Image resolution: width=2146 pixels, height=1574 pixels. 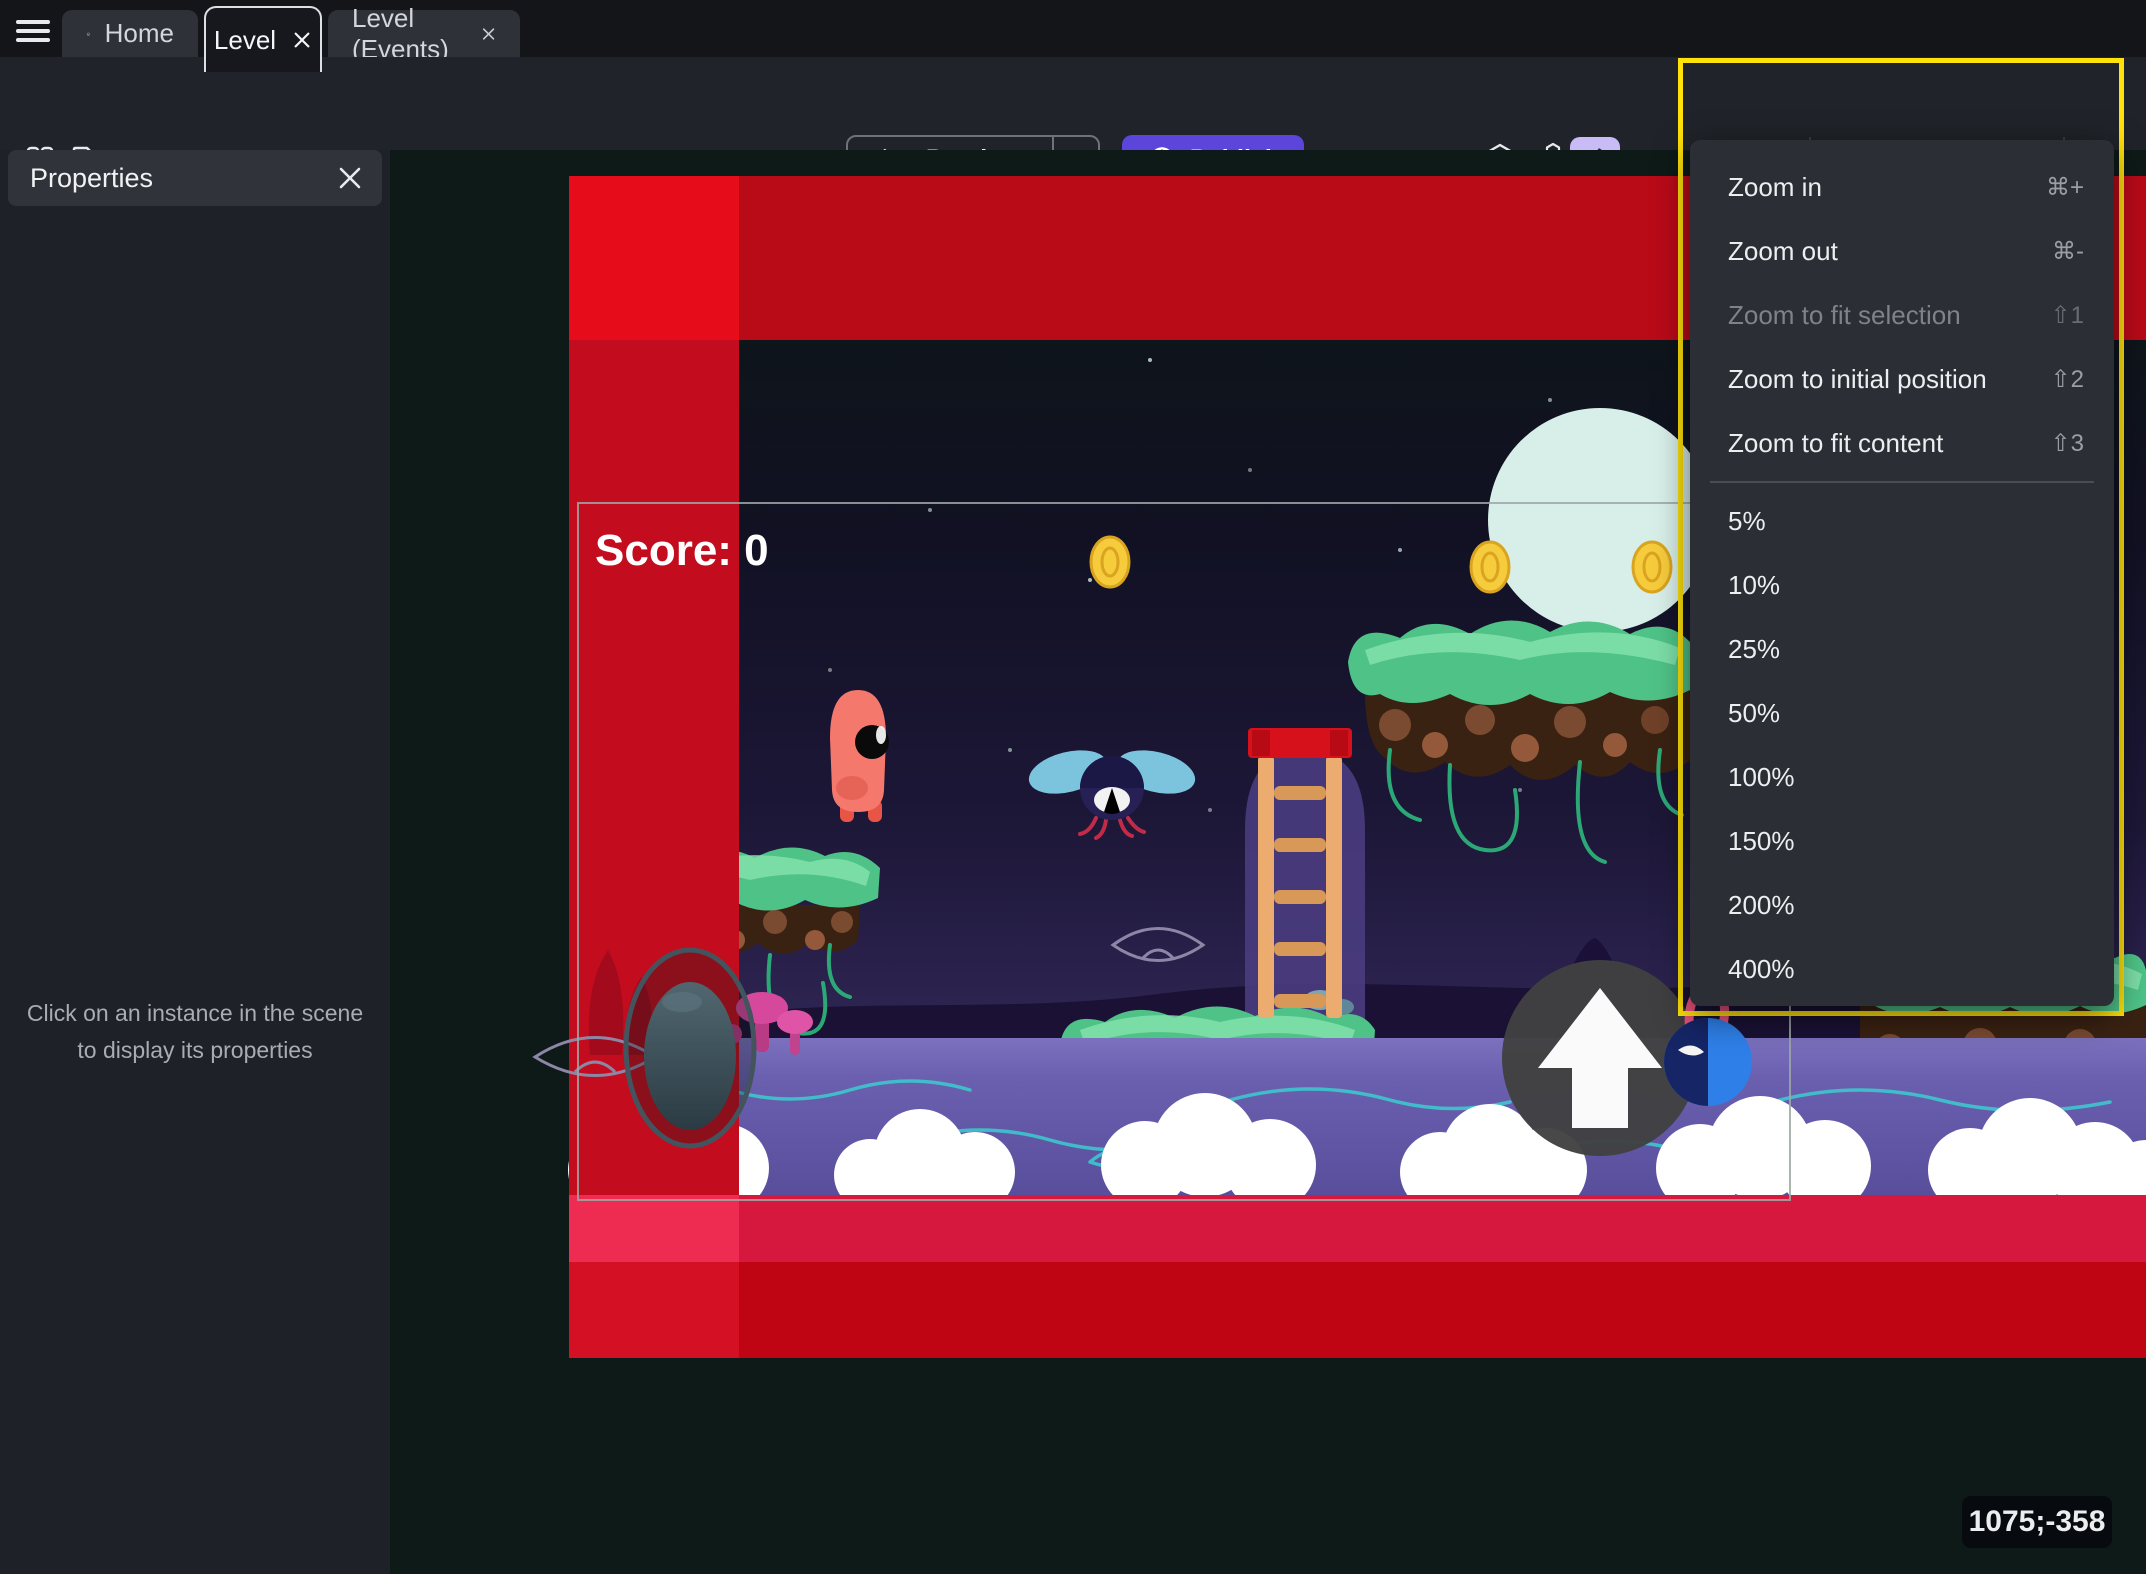 What do you see at coordinates (1600, 520) in the screenshot?
I see `moon` at bounding box center [1600, 520].